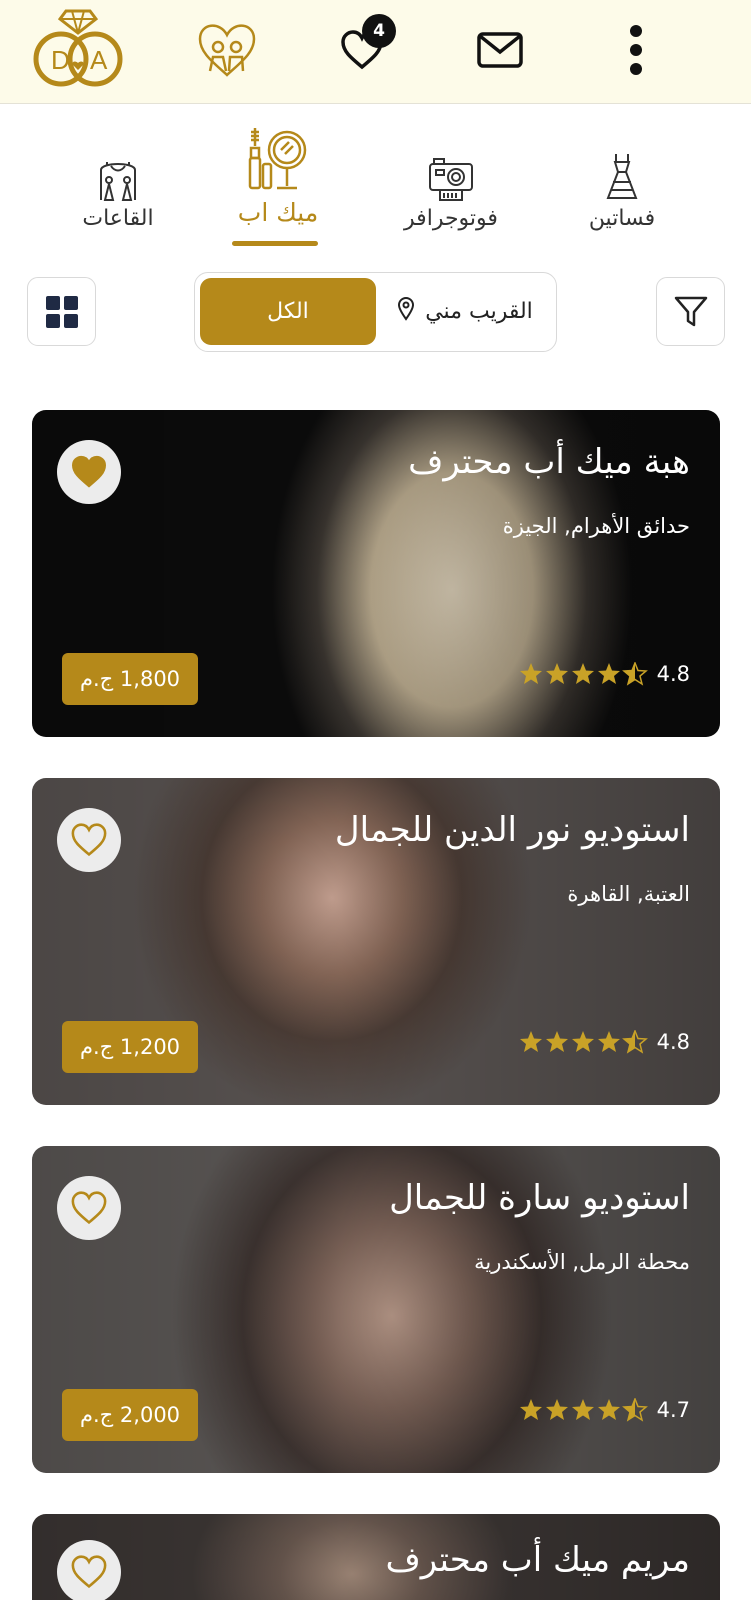 The image size is (751, 1600). I want to click on listing-location: محطة الرمل, الأسكندرية, so click(582, 1262).